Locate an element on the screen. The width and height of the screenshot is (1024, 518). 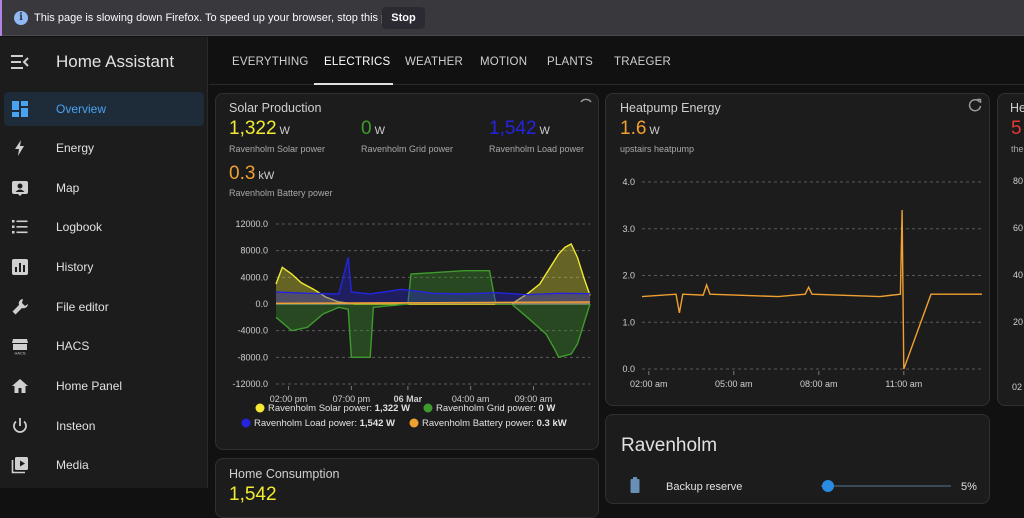
tab-electrics: ELECTRICS is located at coordinates (357, 62).